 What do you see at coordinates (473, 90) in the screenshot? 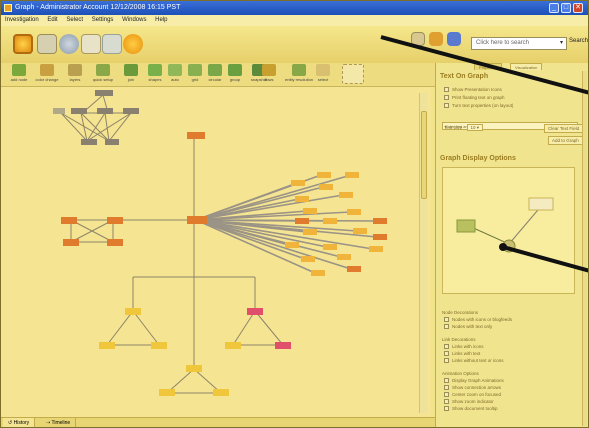
I see `option-row: Show Presentation Icons` at bounding box center [473, 90].